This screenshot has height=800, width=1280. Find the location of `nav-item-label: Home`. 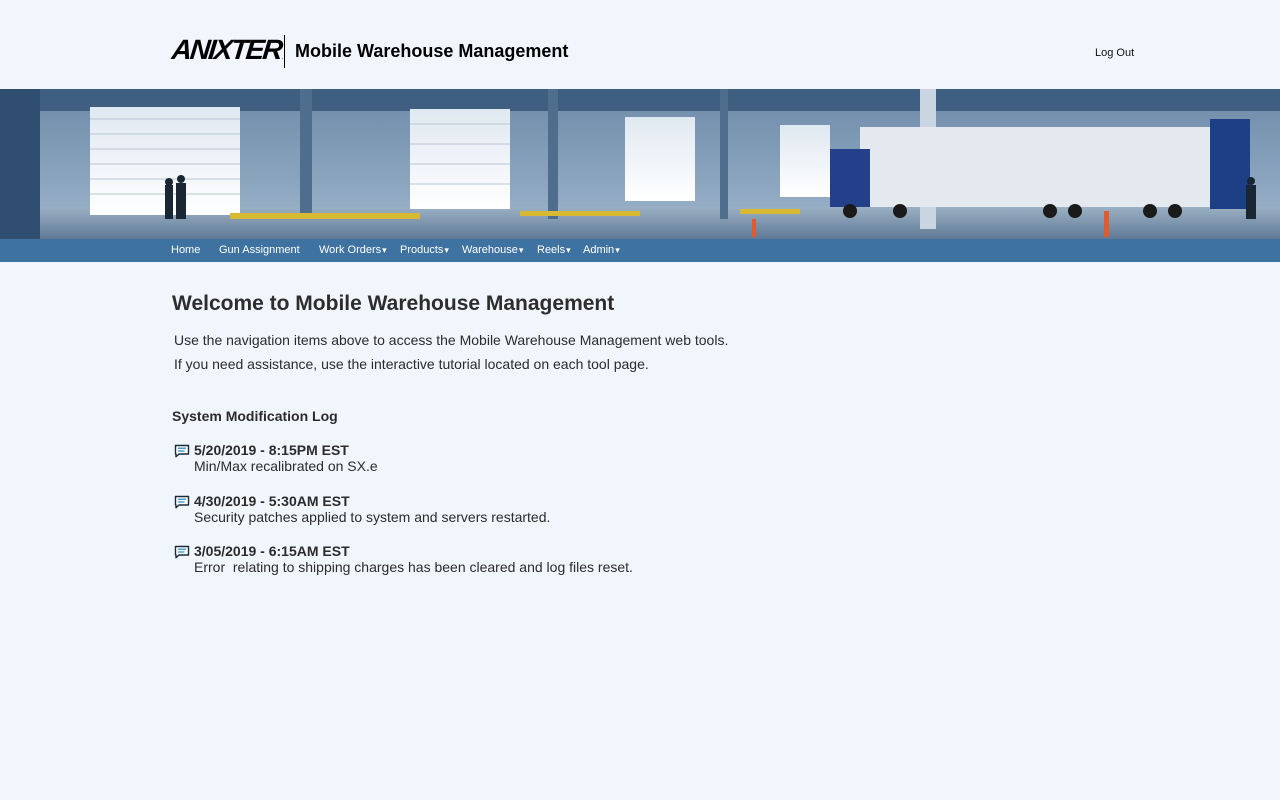

nav-item-label: Home is located at coordinates (186, 250).